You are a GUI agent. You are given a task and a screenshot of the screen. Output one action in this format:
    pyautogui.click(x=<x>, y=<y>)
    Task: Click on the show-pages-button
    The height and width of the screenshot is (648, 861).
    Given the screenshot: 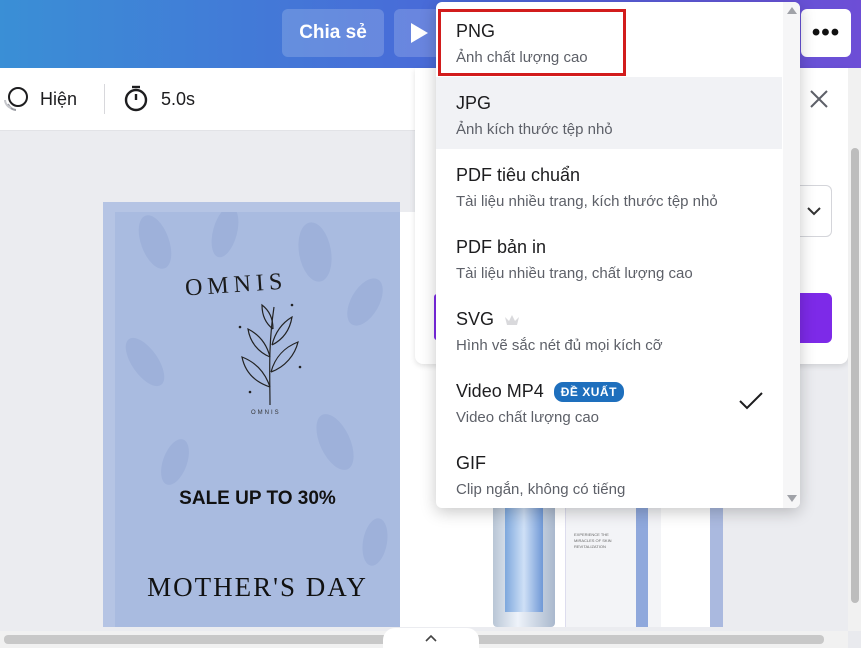 What is the action you would take?
    pyautogui.click(x=431, y=638)
    